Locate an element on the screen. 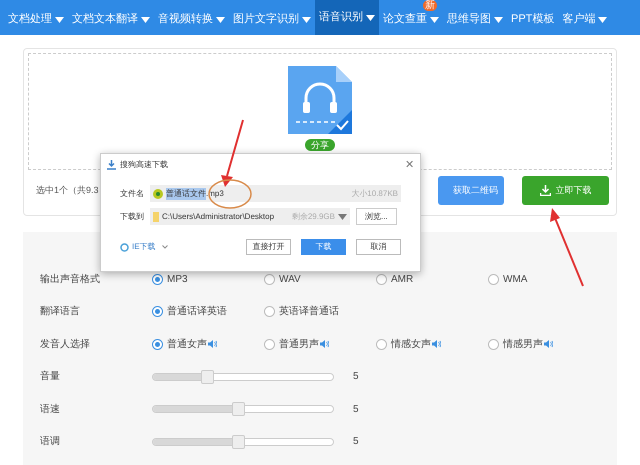 The image size is (640, 465). nav-tab: 音视频转换 is located at coordinates (191, 19).